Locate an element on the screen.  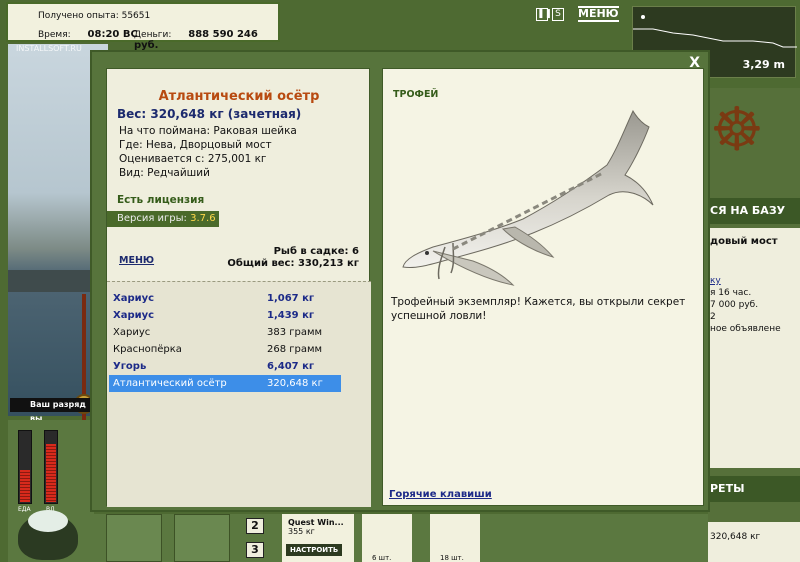
time-value: 08:20 ВС is located at coordinates (112, 34).